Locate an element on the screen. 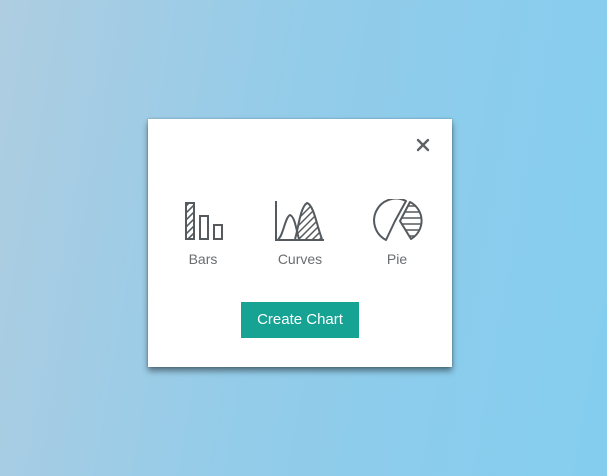 The height and width of the screenshot is (476, 607). option-bars: Bars is located at coordinates (203, 233).